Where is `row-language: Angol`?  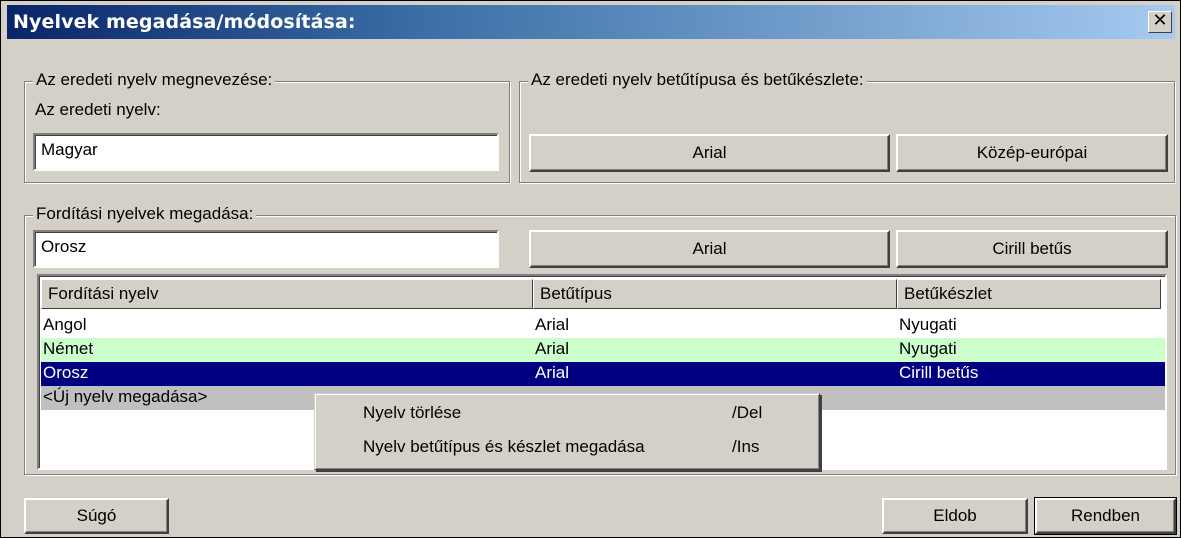 row-language: Angol is located at coordinates (65, 324).